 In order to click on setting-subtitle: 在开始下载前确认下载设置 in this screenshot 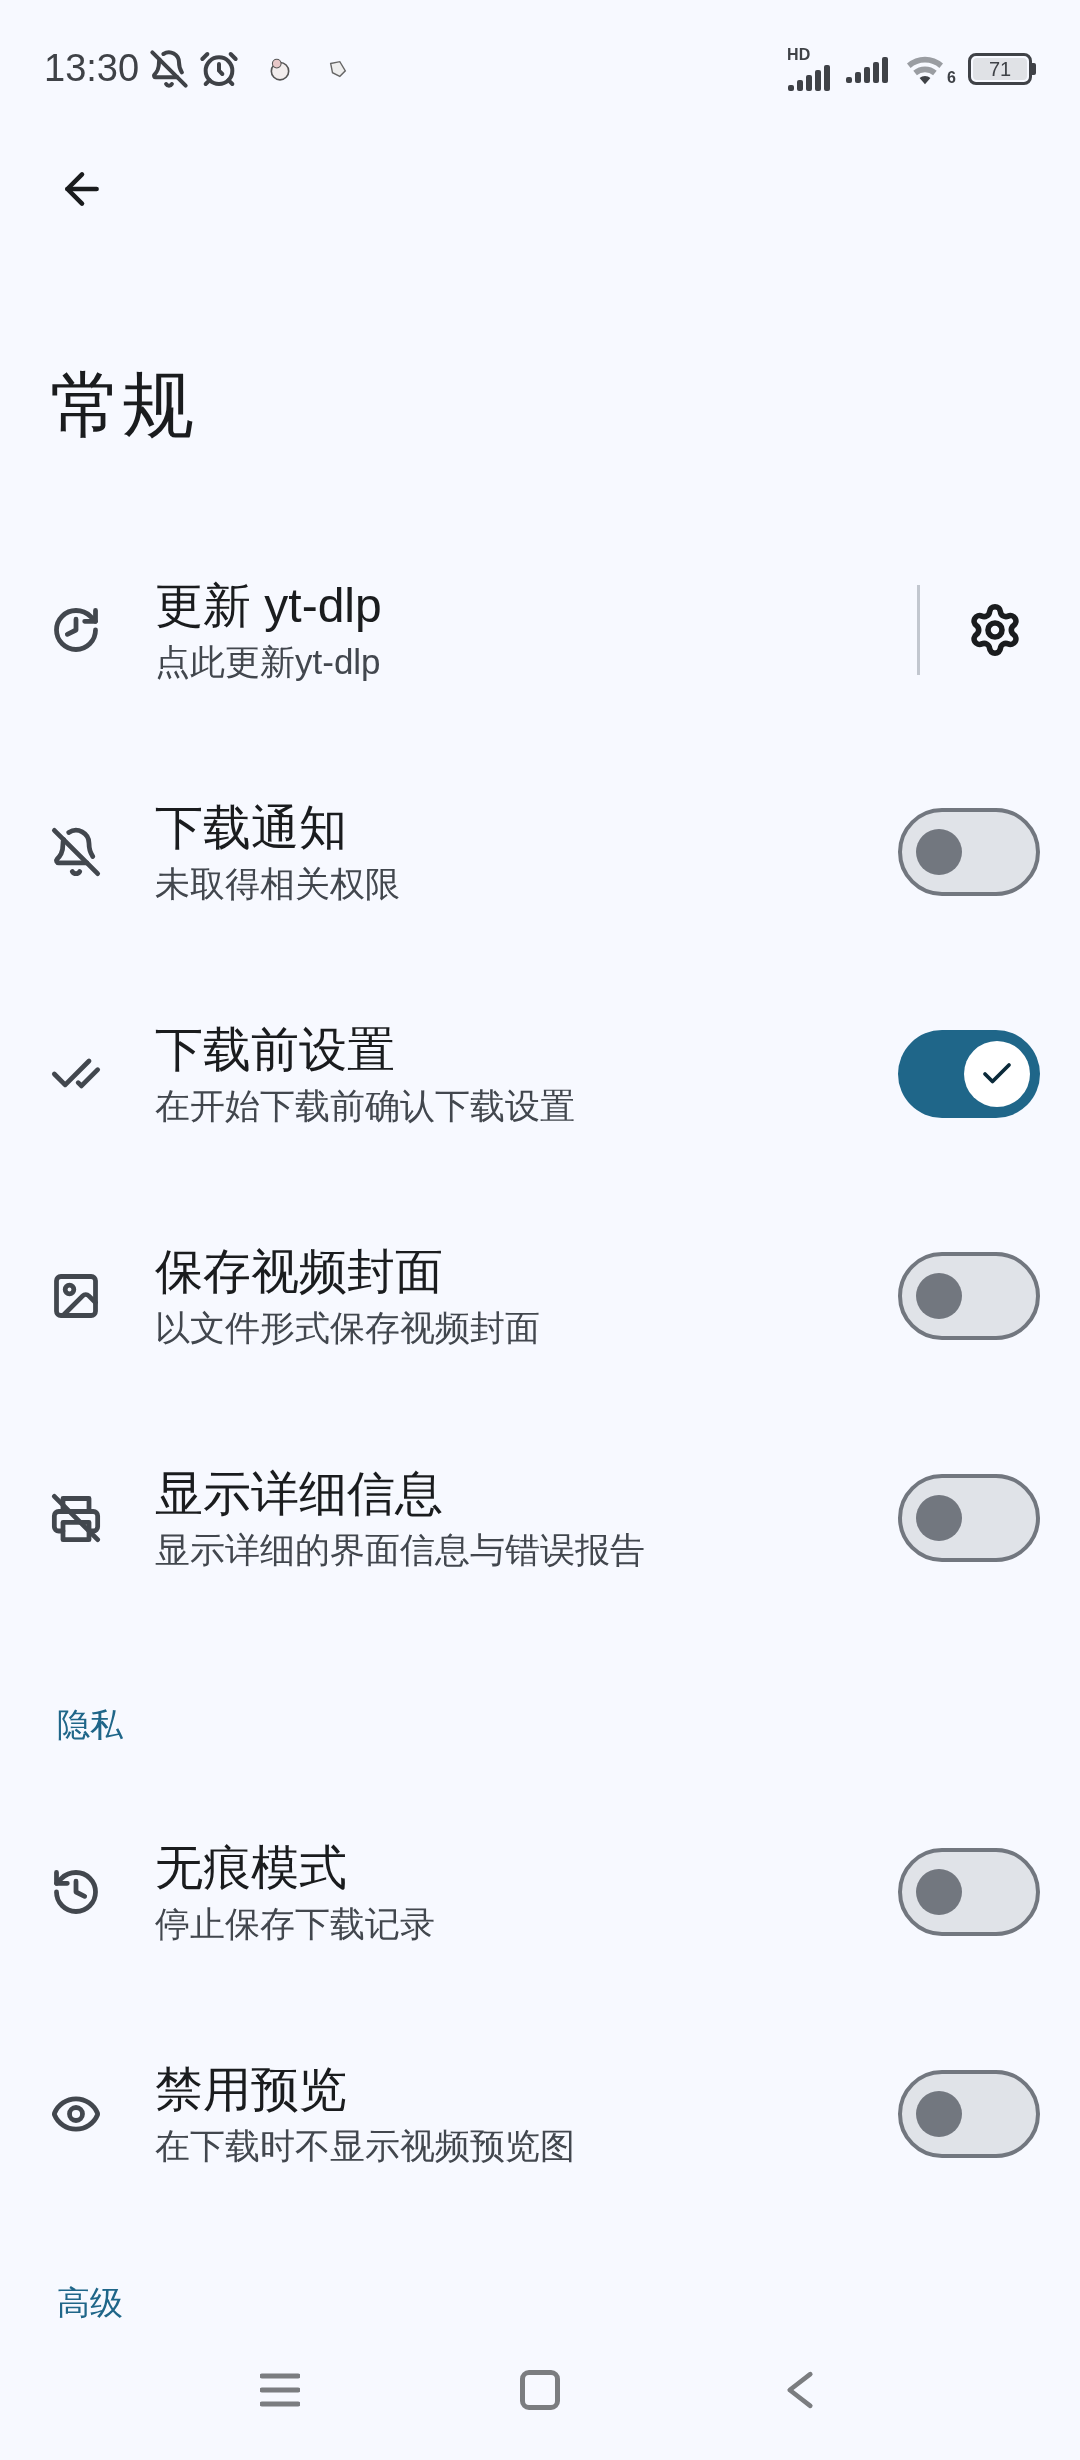, I will do `click(365, 1106)`.